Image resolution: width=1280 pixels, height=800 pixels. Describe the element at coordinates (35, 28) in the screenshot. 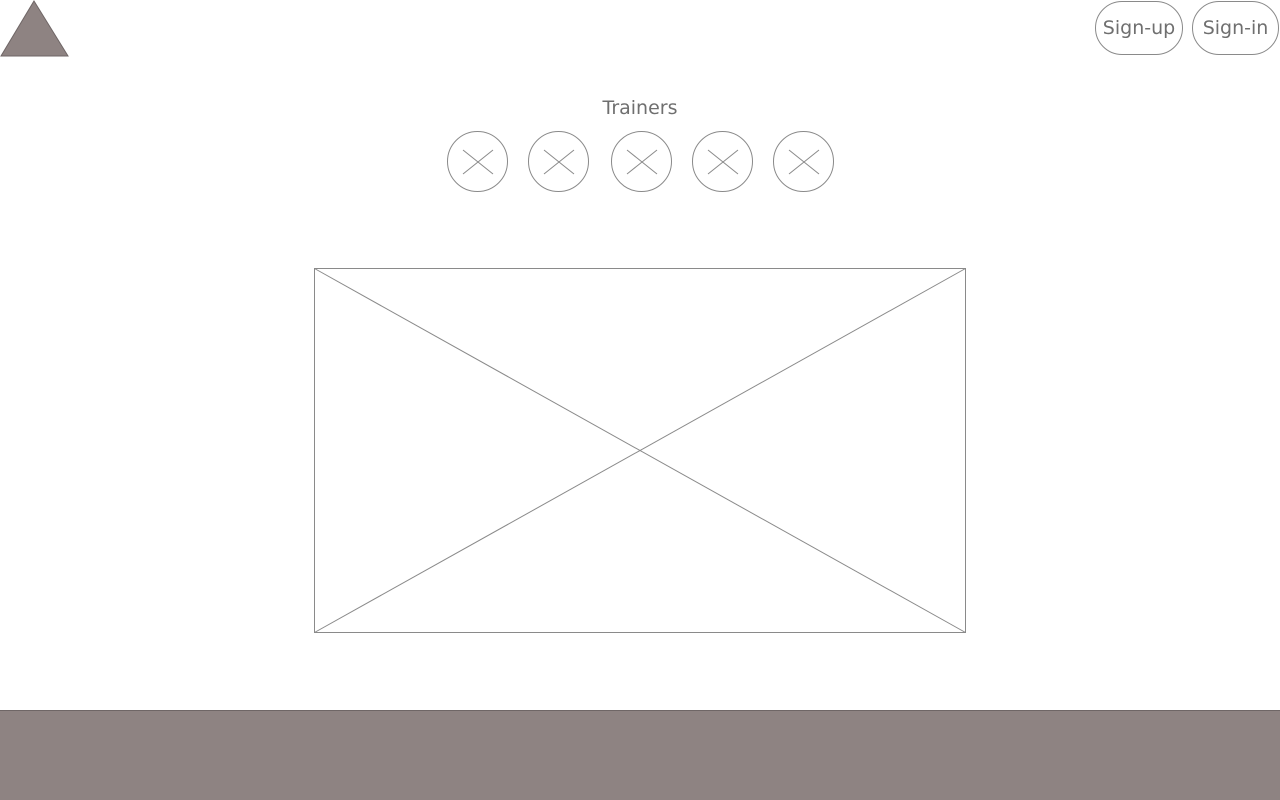

I see `triangle-logo-icon` at that location.